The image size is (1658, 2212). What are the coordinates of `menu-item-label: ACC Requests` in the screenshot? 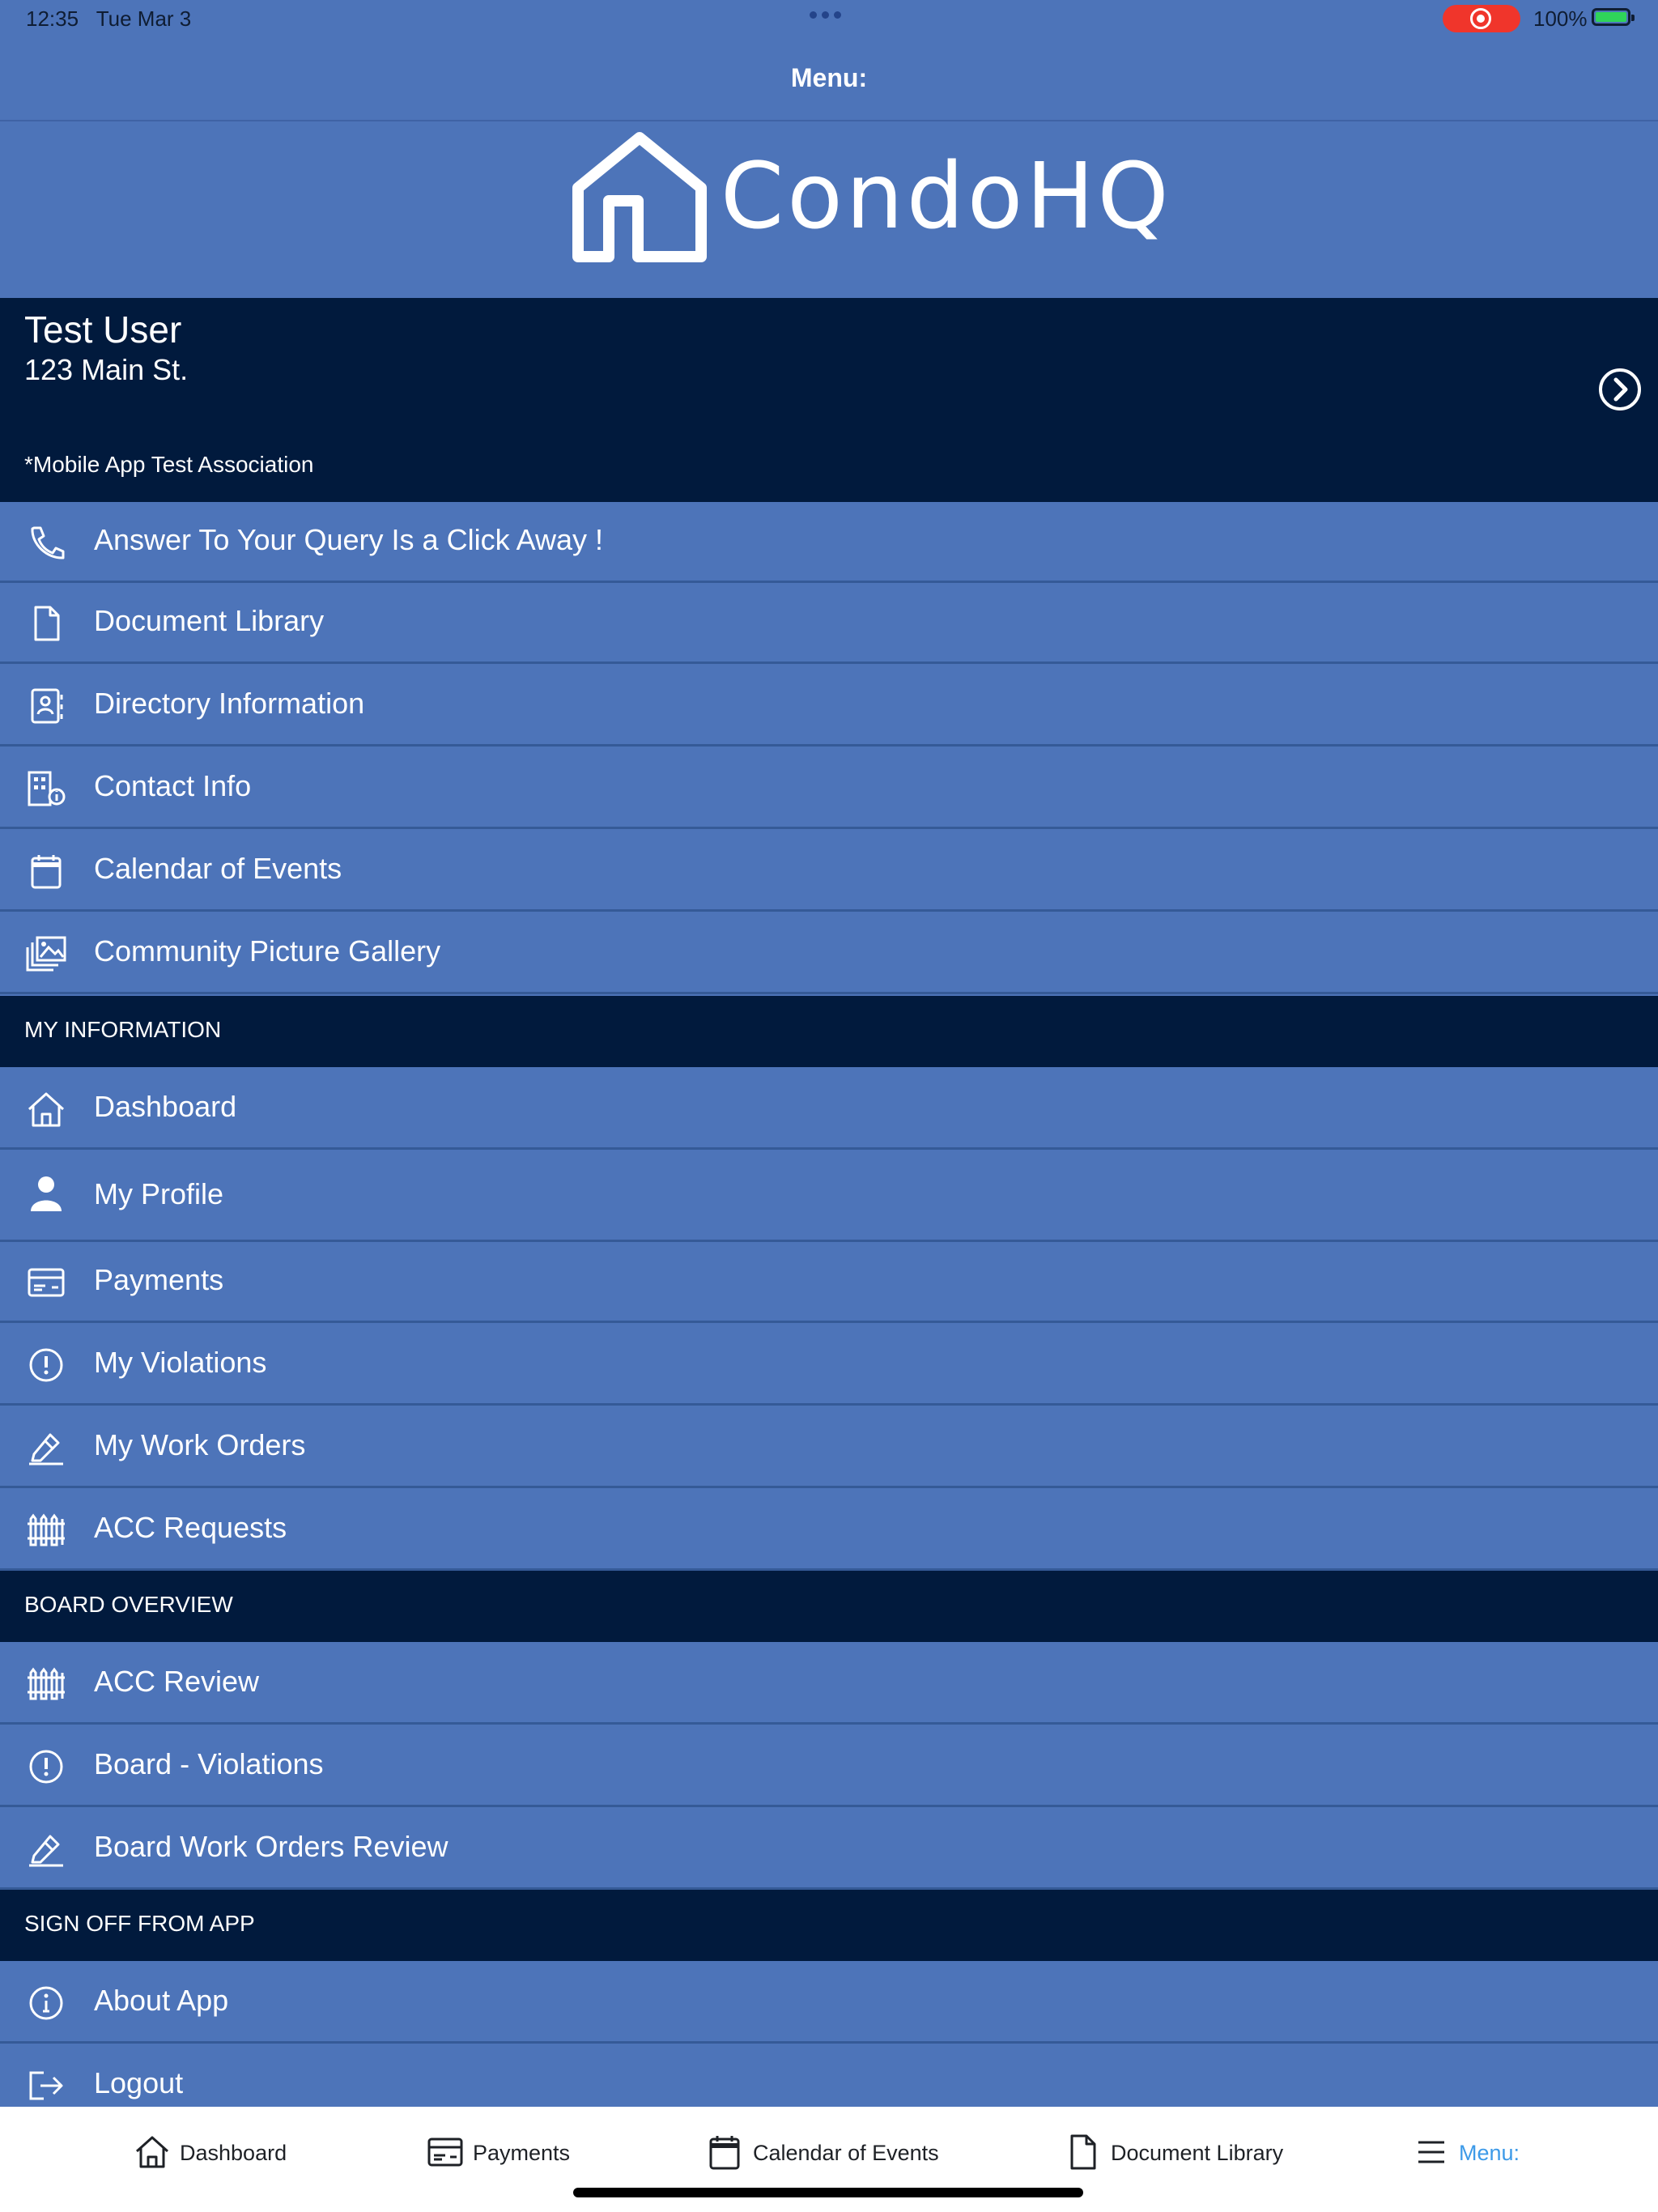 It's located at (190, 1528).